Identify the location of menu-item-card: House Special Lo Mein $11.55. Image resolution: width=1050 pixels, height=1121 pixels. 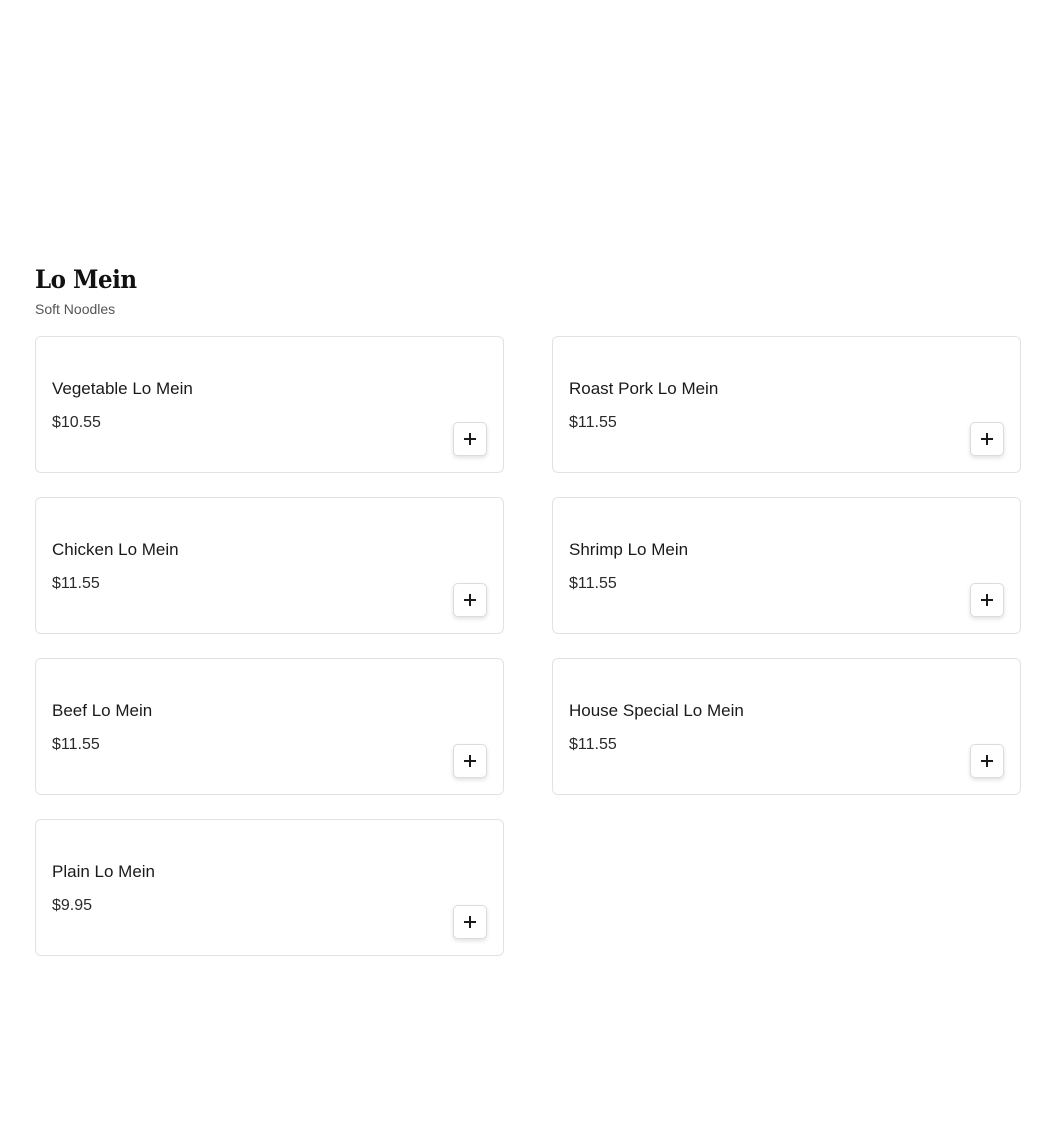
(786, 726).